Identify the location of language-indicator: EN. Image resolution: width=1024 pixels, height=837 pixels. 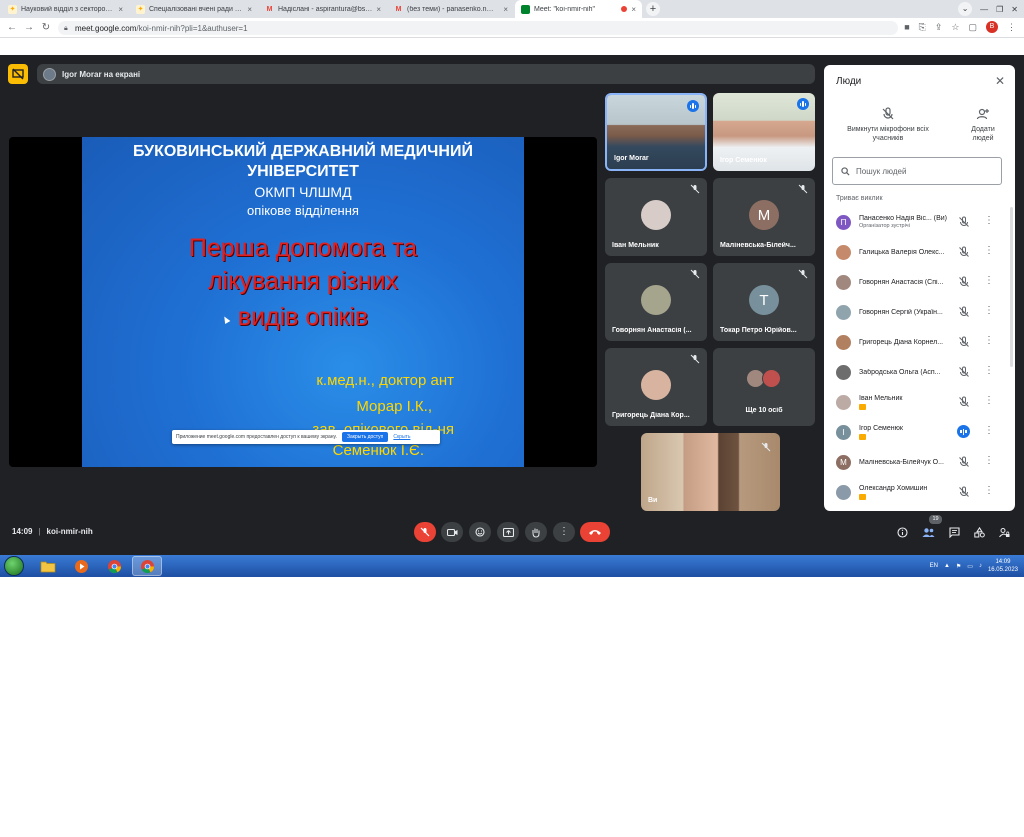
(934, 566).